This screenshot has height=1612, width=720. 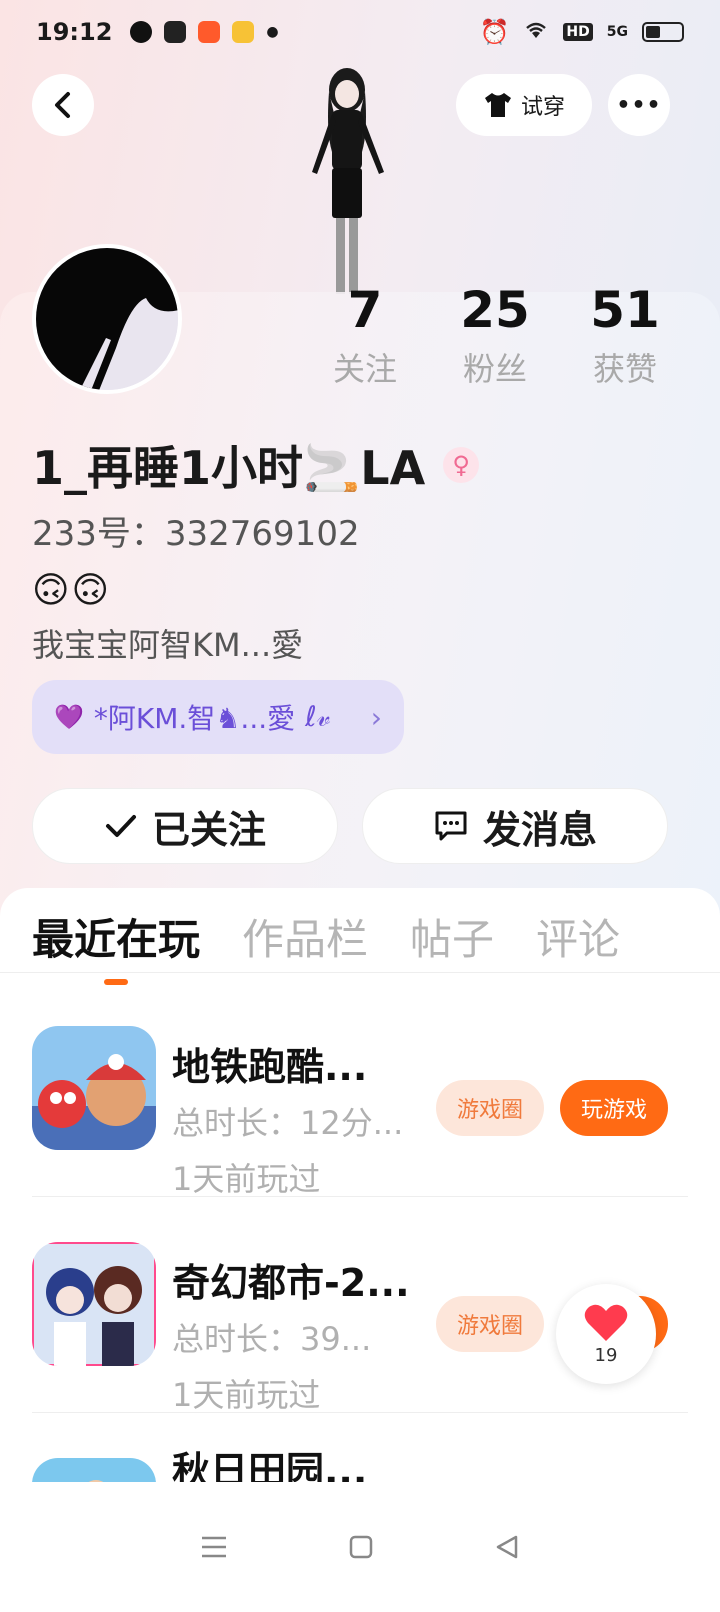 I want to click on username-row: 1_再睡1小时🚬LA ♀, so click(x=256, y=465).